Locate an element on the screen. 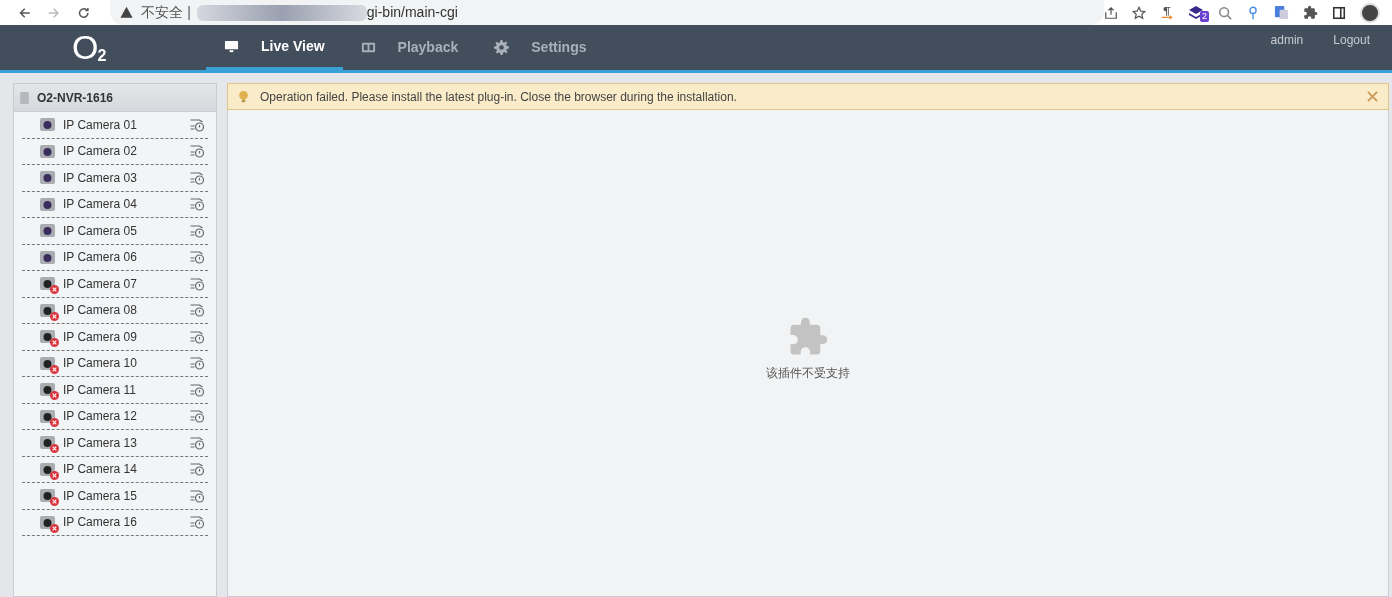  pin-icon is located at coordinates (1253, 12).